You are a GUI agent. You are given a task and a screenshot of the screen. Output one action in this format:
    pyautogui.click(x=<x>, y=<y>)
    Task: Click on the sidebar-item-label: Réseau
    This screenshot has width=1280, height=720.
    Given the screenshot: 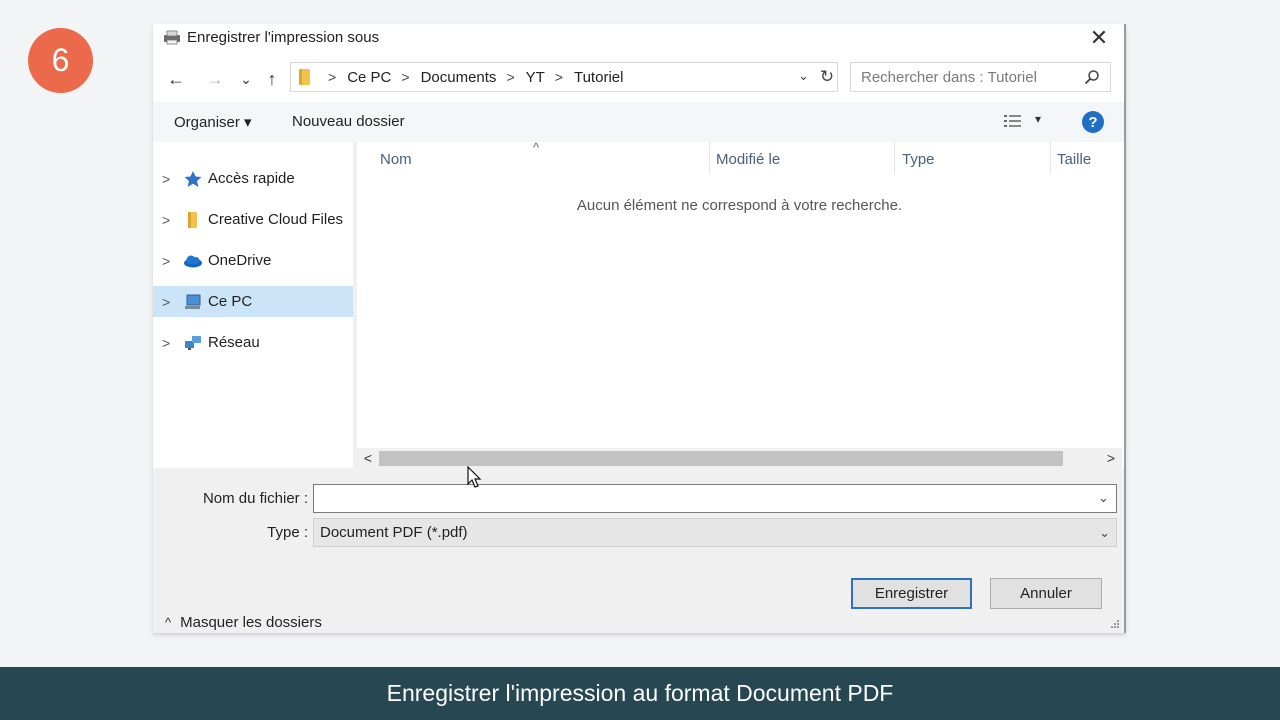 What is the action you would take?
    pyautogui.click(x=234, y=342)
    